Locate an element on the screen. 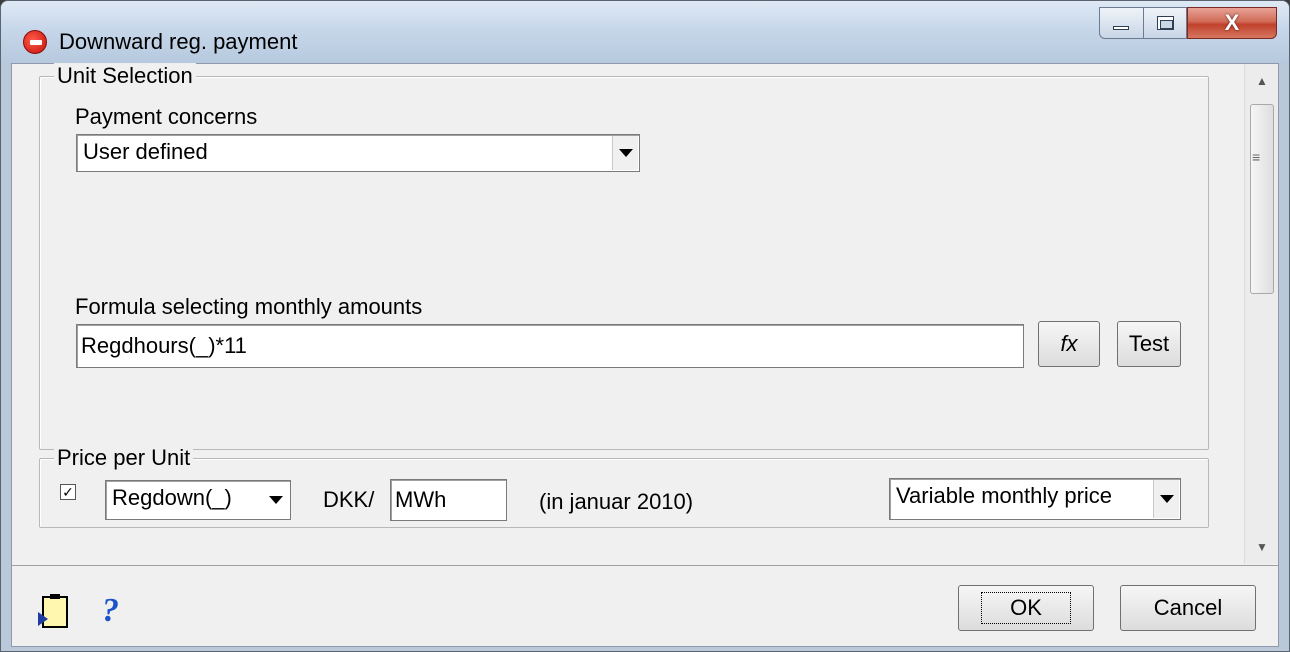  test-button-label: Test is located at coordinates (1149, 343).